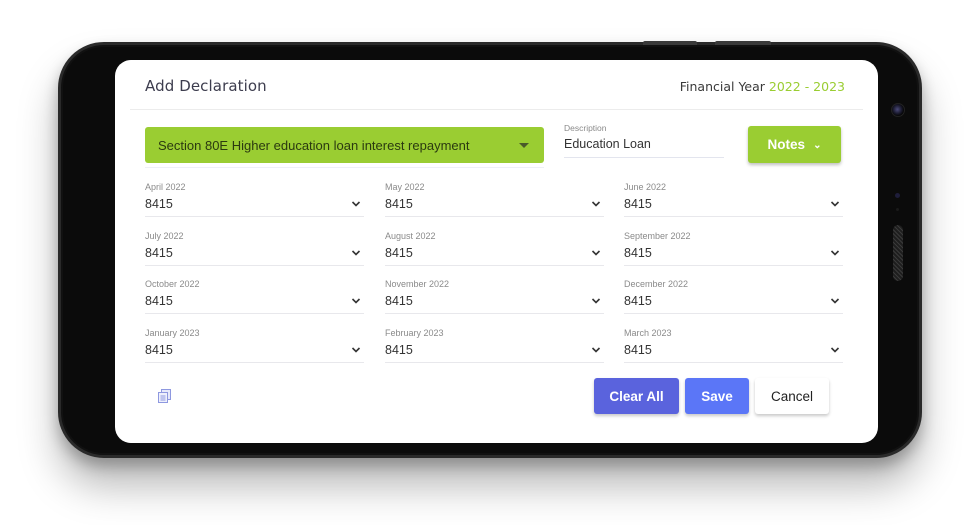  I want to click on financial-year-label: Financial Year, so click(722, 86).